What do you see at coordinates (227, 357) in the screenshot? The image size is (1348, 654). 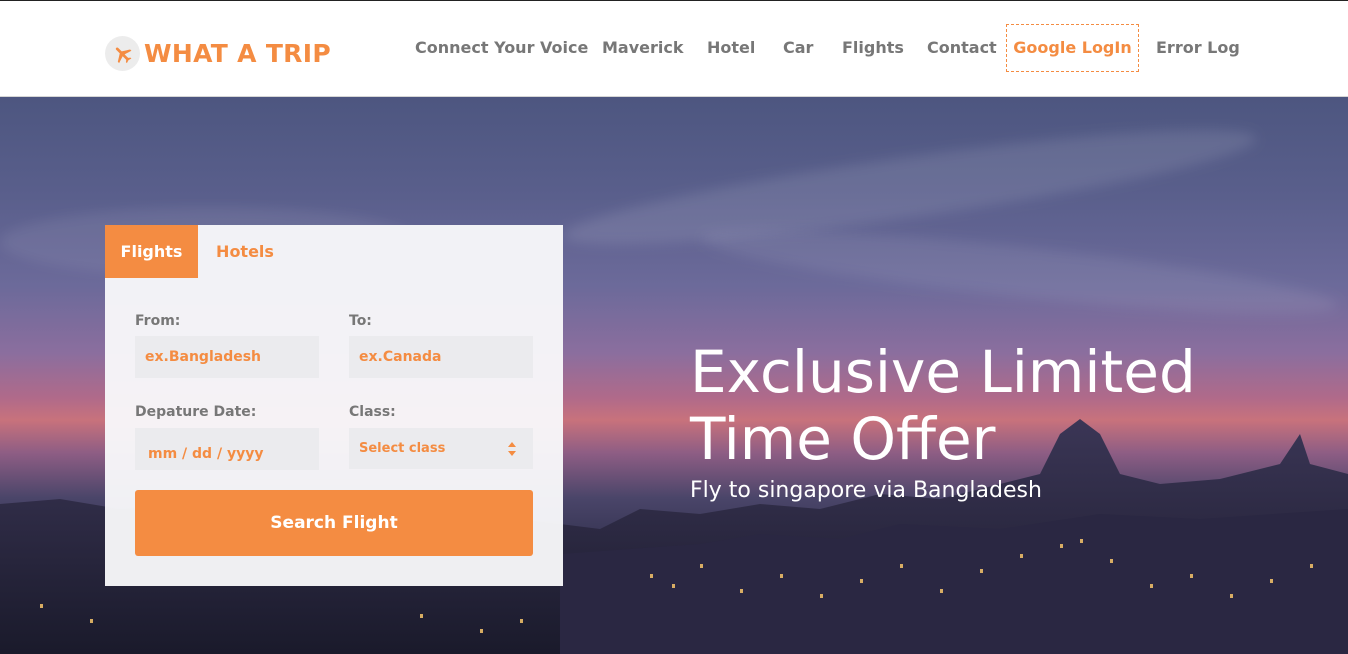 I see `from-input` at bounding box center [227, 357].